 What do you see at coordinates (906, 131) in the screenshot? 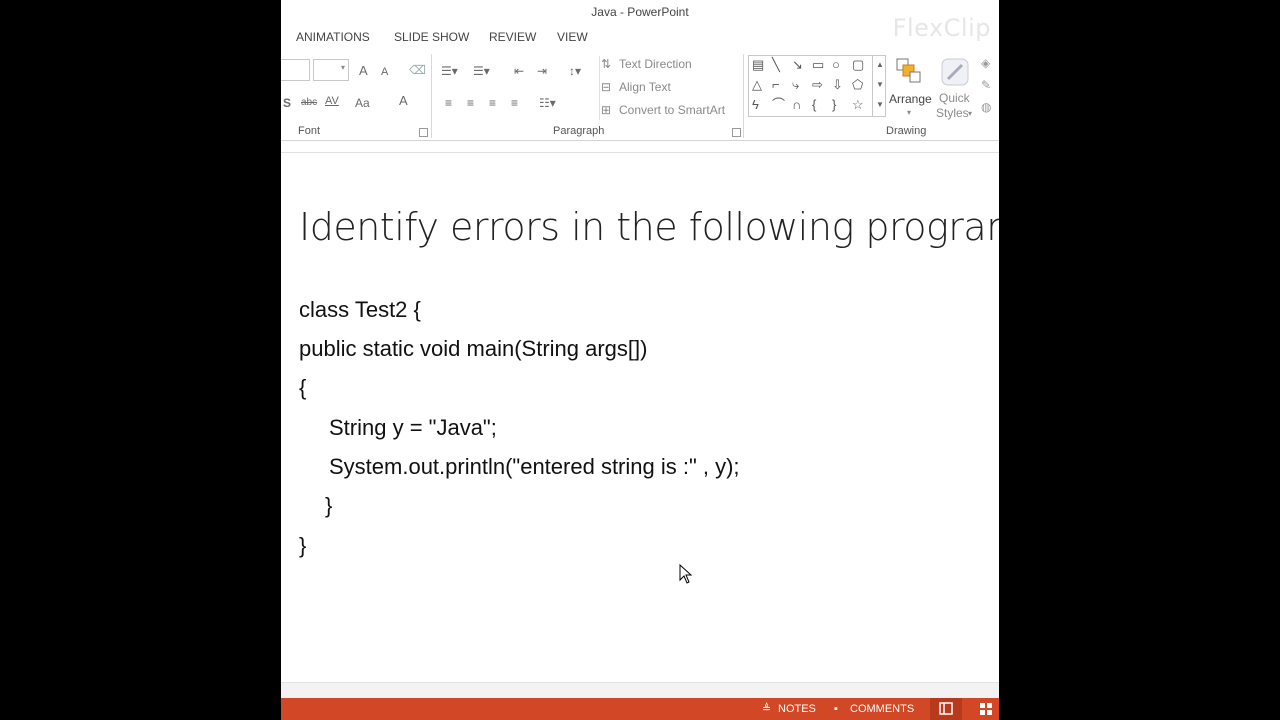
I see `drawing-group-label: Drawing` at bounding box center [906, 131].